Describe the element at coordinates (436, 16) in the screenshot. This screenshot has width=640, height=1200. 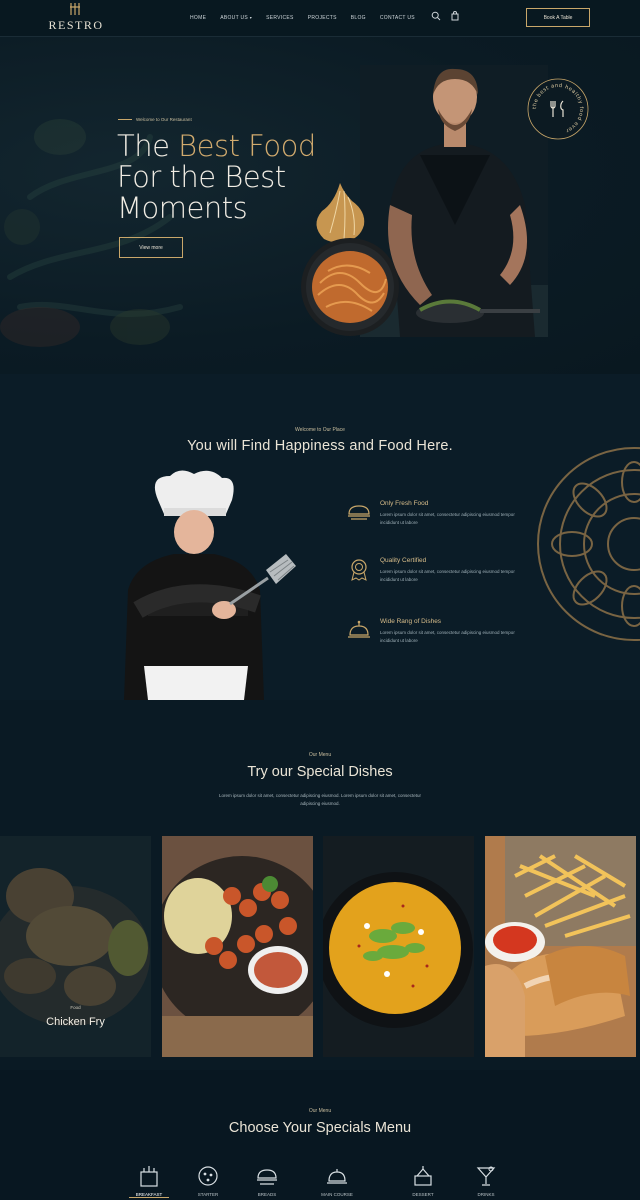
I see `search-icon` at that location.